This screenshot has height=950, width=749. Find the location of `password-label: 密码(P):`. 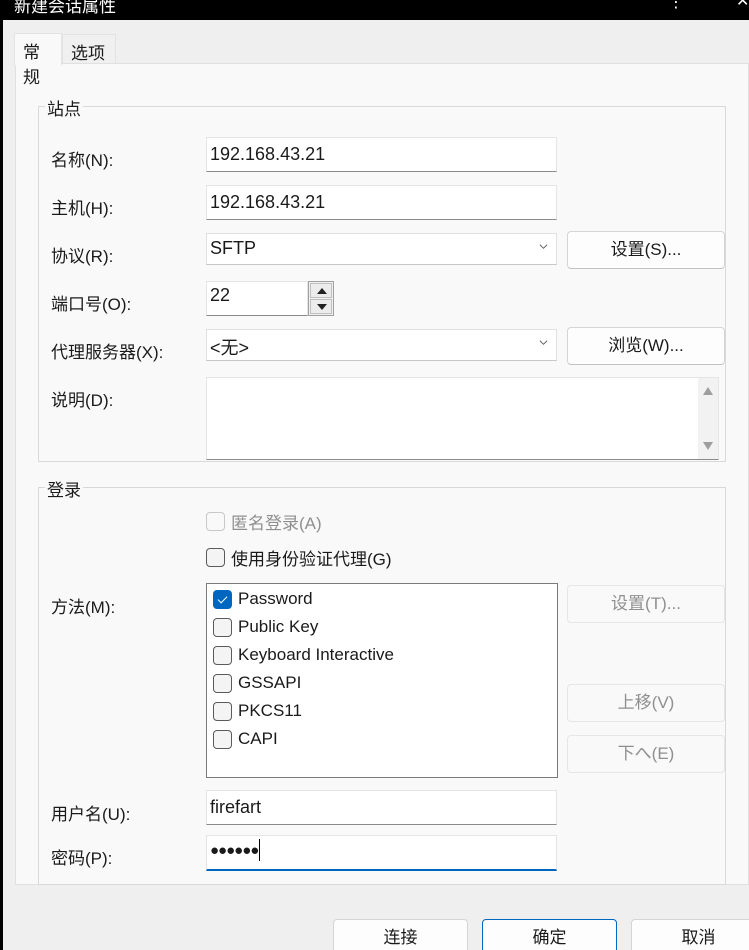

password-label: 密码(P): is located at coordinates (82, 858).